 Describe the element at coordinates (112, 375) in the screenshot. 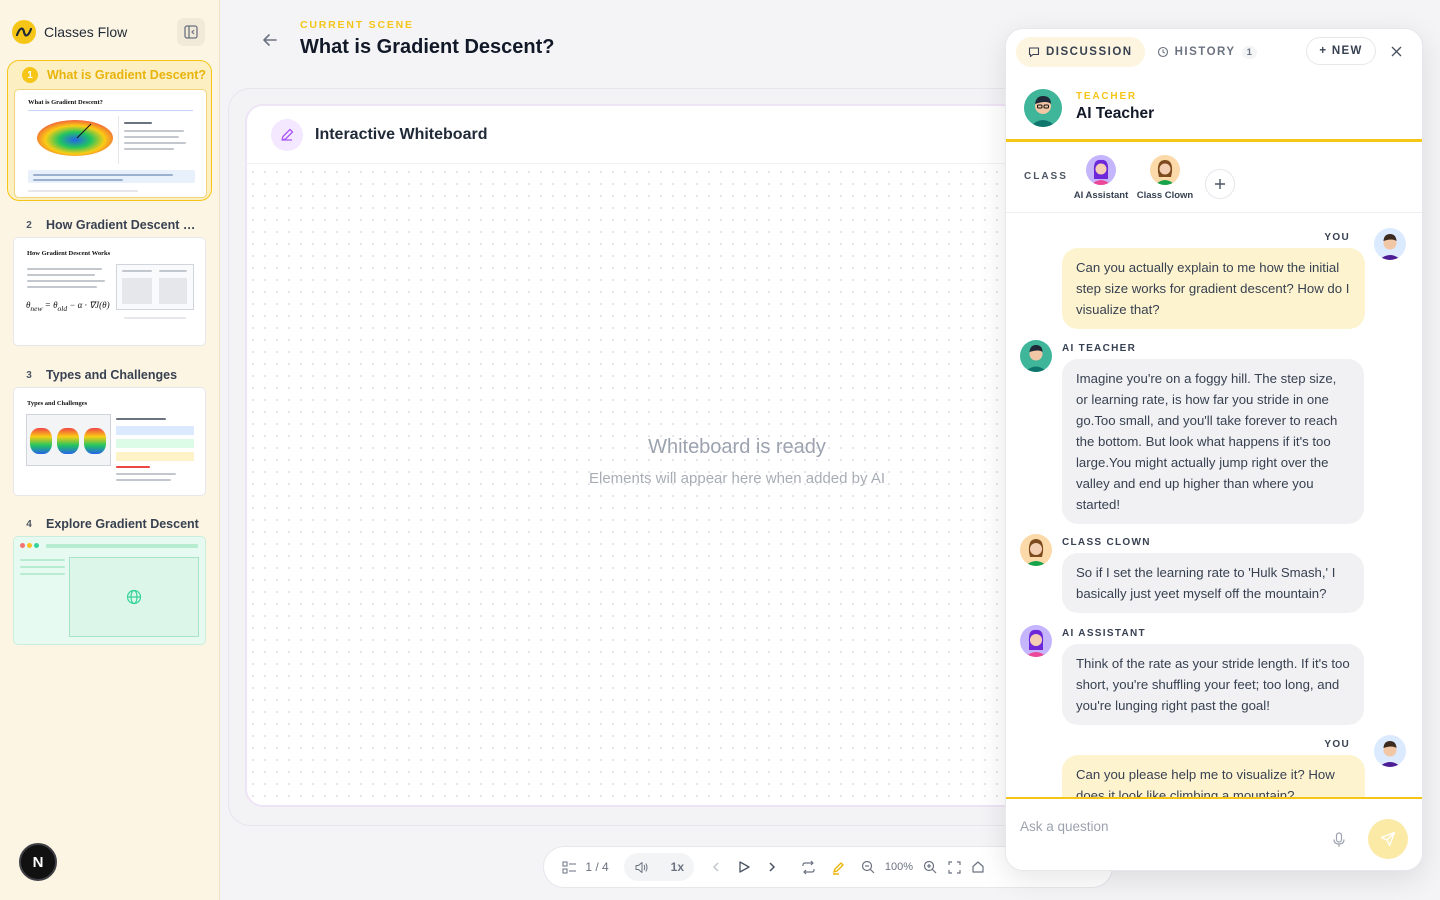

I see `scene-title: Types and Challenges` at that location.